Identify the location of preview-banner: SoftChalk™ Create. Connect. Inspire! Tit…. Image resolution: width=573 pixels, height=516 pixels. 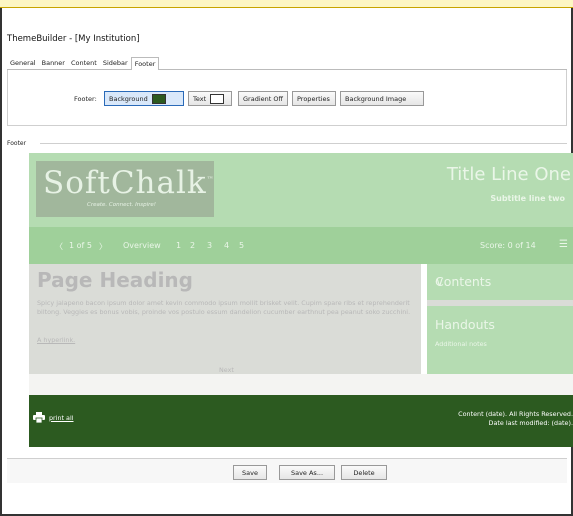
(301, 190).